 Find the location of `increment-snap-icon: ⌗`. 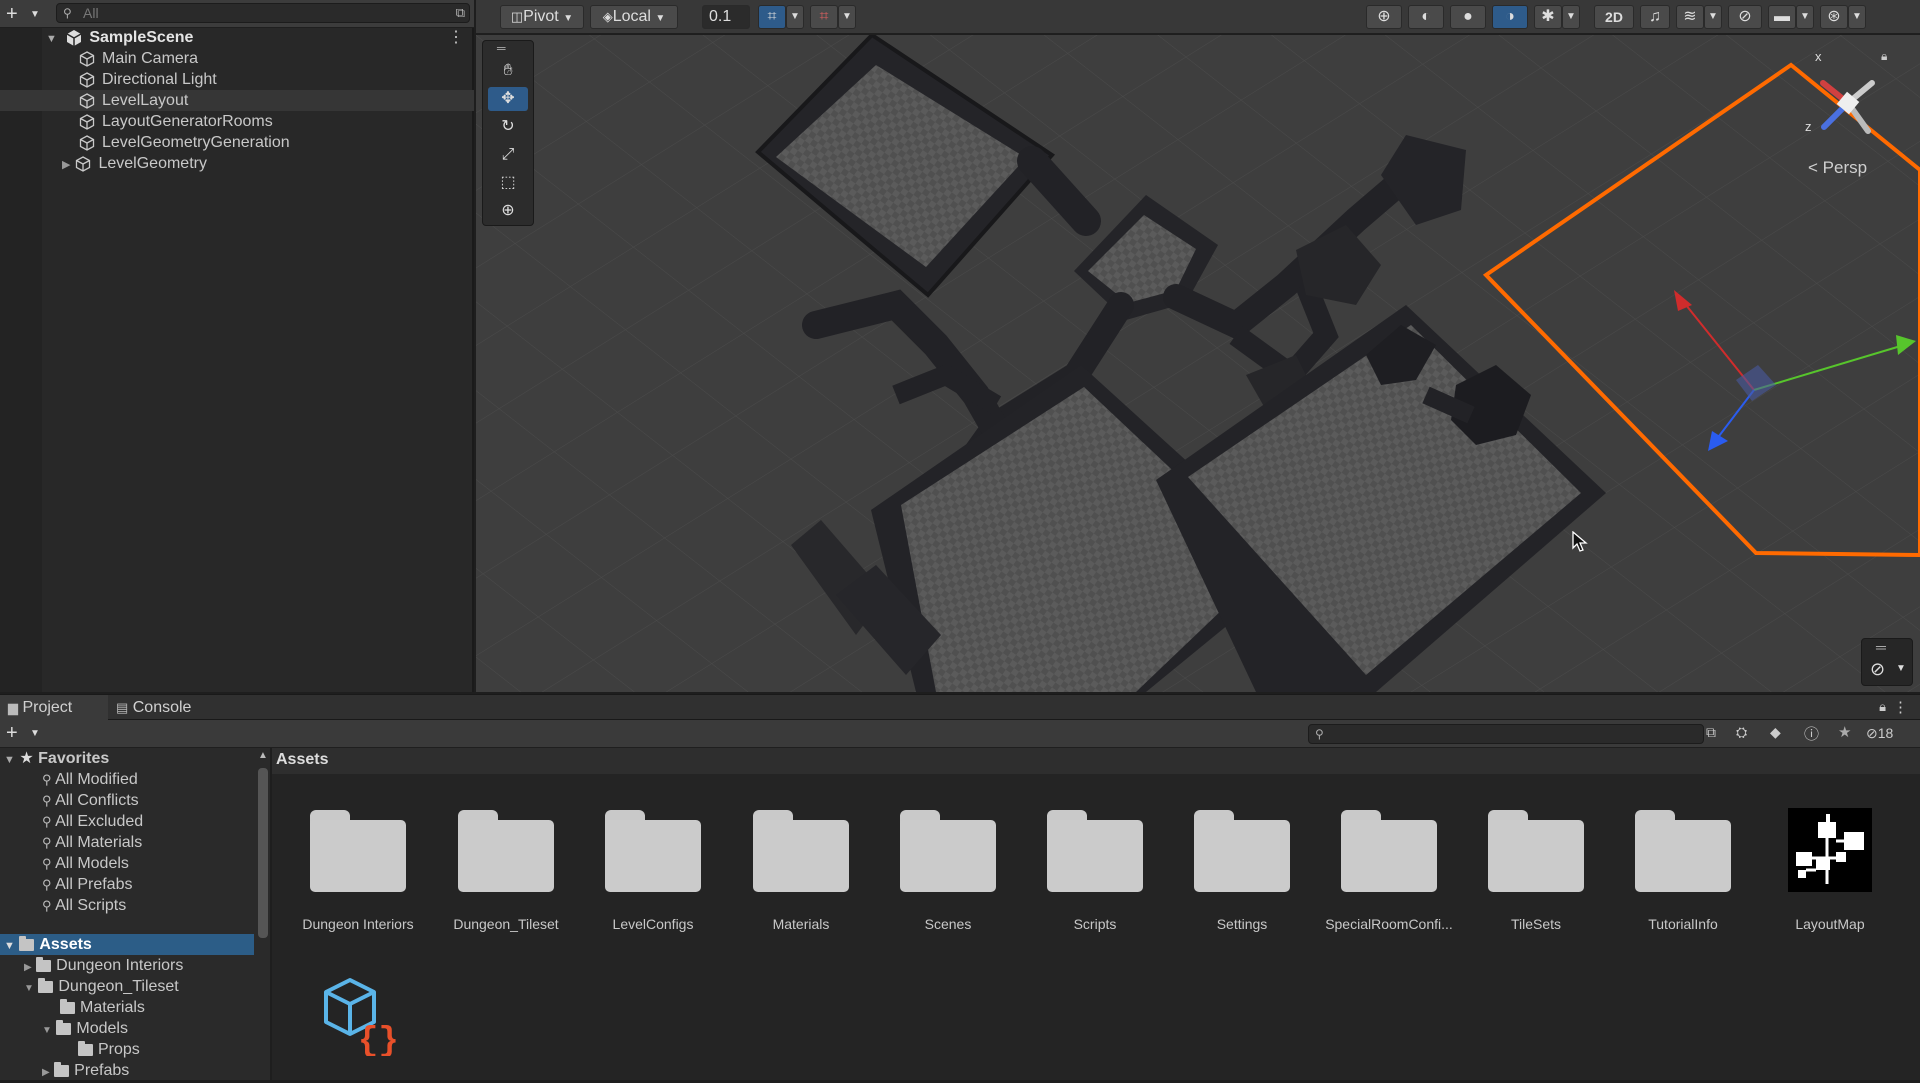

increment-snap-icon: ⌗ is located at coordinates (824, 16).